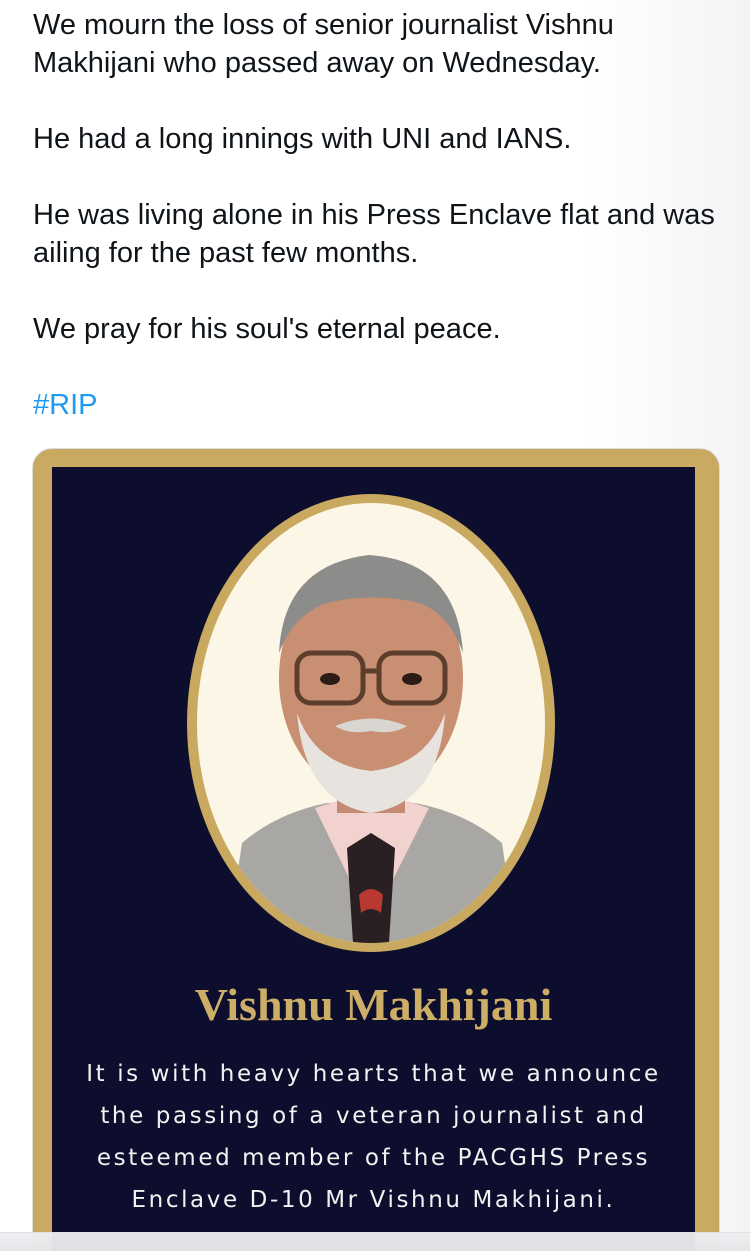 The height and width of the screenshot is (1251, 750). What do you see at coordinates (373, 1074) in the screenshot?
I see `announcement-line-1: It is with heavy hearts that we announce` at bounding box center [373, 1074].